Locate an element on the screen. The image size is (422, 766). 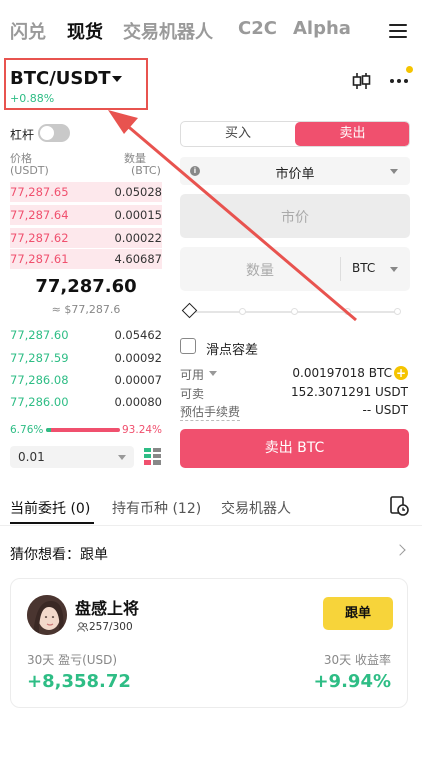
pnl-value: +8,358.72 is located at coordinates (79, 681).